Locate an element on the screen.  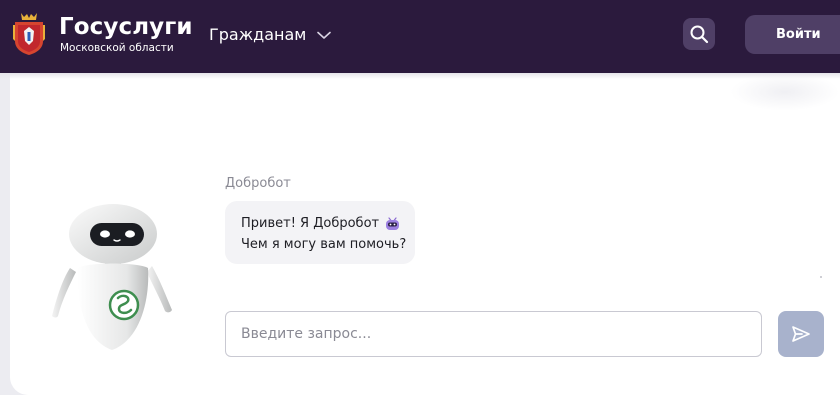
search-icon is located at coordinates (699, 34).